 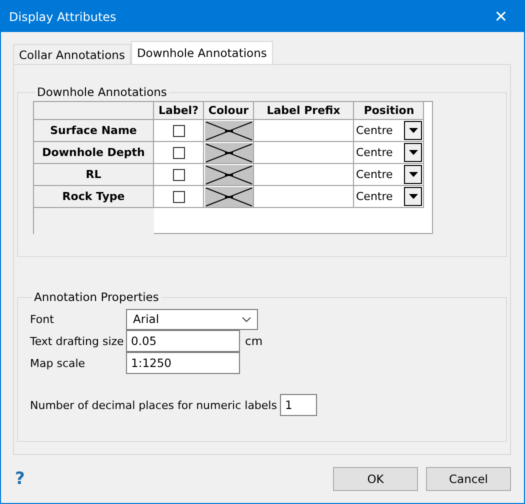 What do you see at coordinates (179, 111) in the screenshot?
I see `column-header: Label?` at bounding box center [179, 111].